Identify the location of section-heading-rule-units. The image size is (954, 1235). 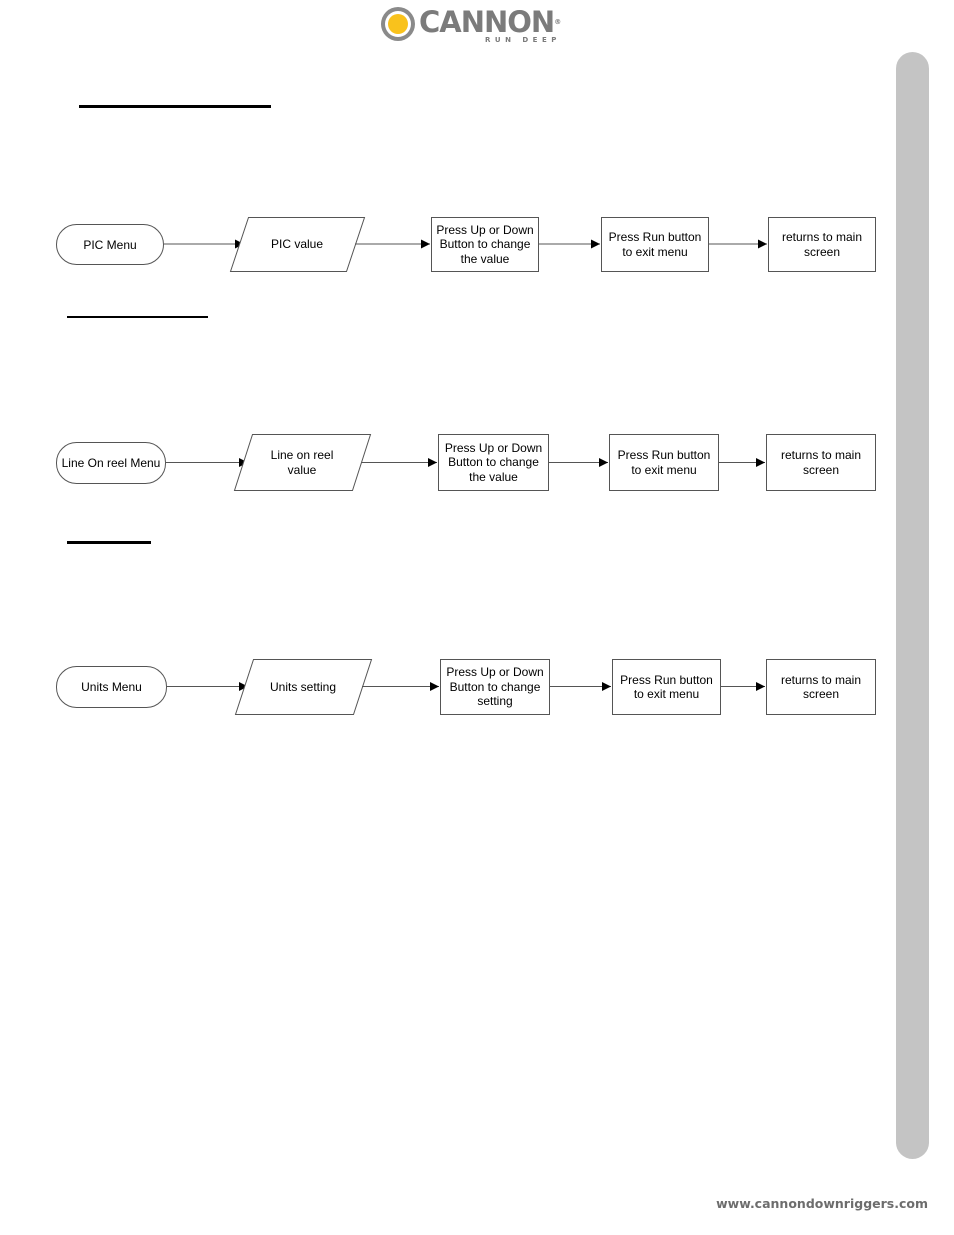
(109, 542).